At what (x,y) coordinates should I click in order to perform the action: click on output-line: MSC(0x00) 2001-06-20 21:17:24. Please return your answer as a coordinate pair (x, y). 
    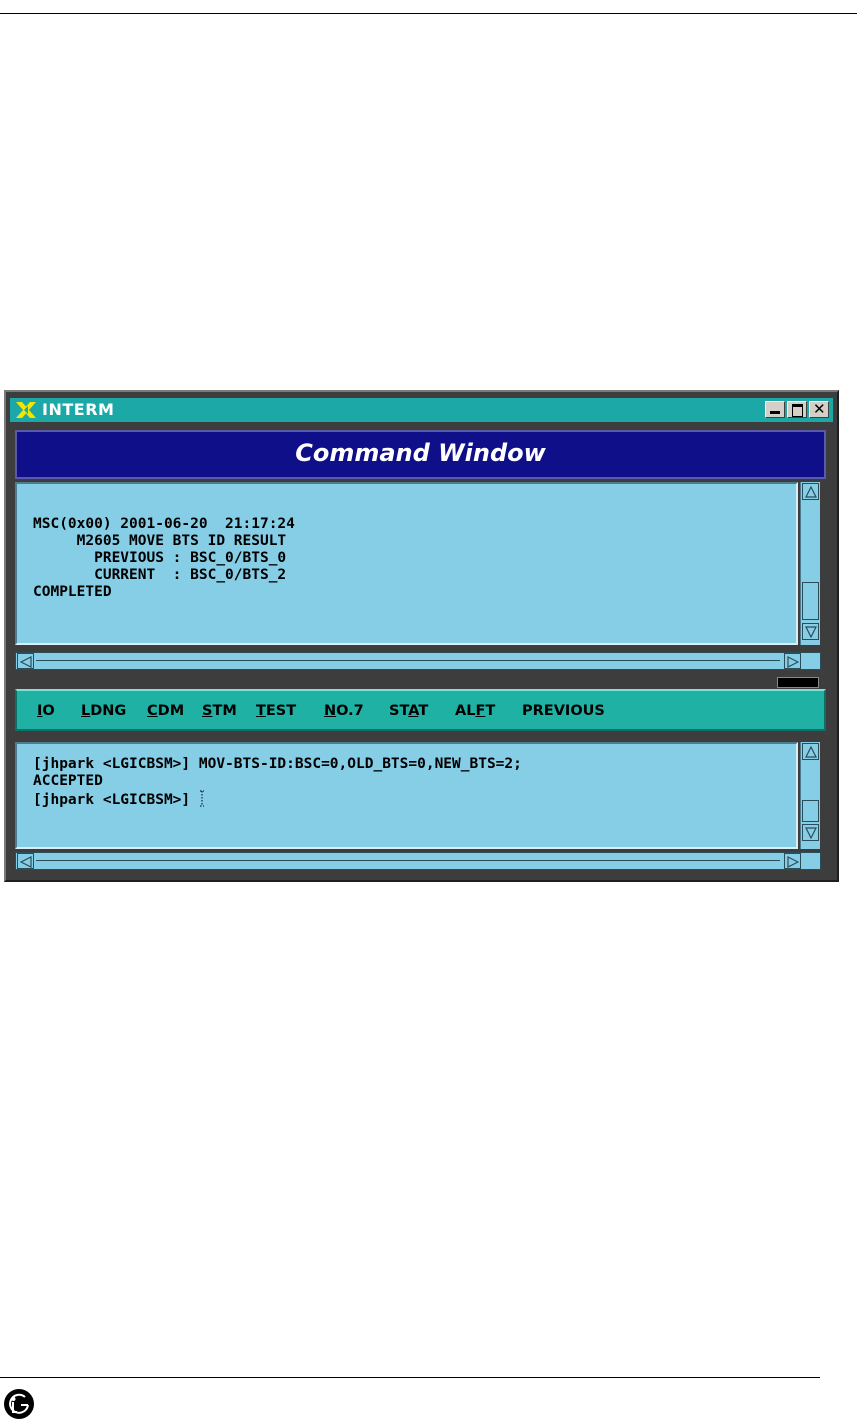
    Looking at the image, I should click on (164, 524).